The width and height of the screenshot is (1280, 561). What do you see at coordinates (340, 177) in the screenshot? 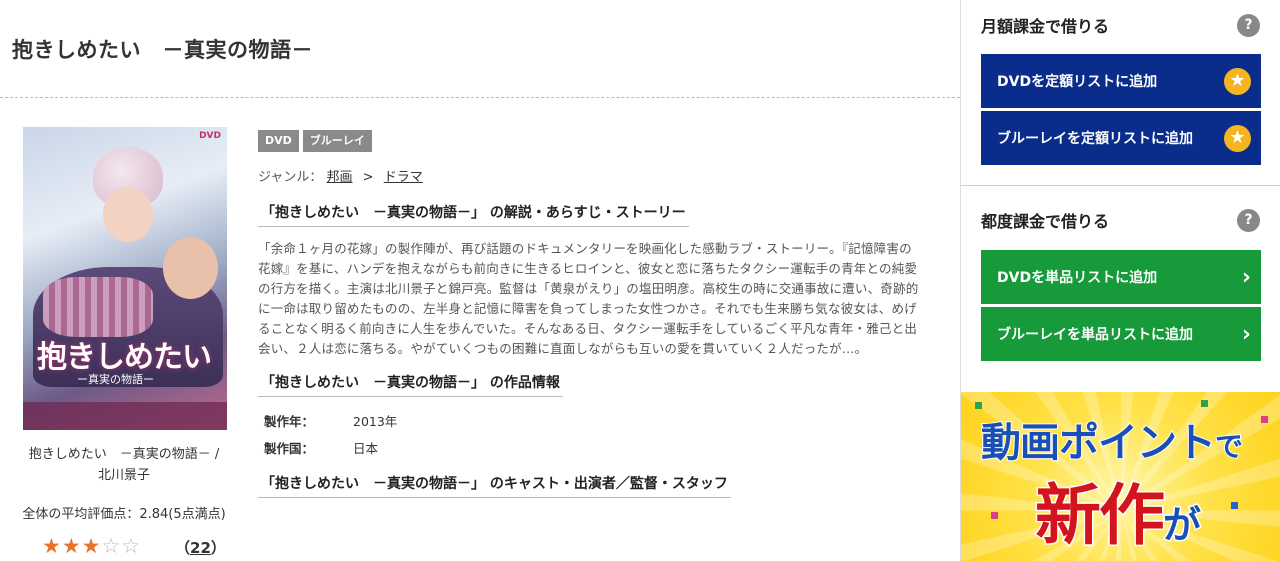
I see `genre-link-hoga: 邦画` at bounding box center [340, 177].